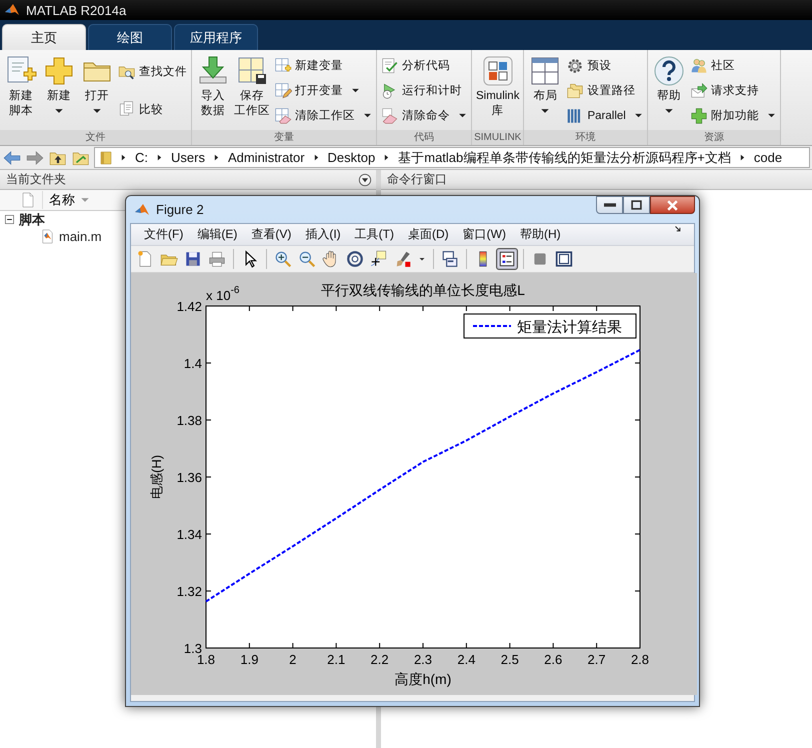  Describe the element at coordinates (733, 91) in the screenshot. I see `ribbon-button: 请求支持` at that location.